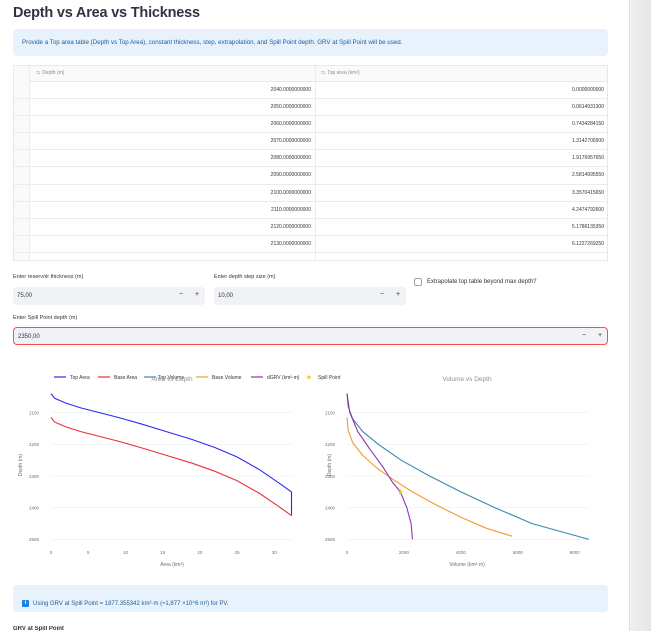  Describe the element at coordinates (25, 603) in the screenshot. I see `info-icon: i` at that location.